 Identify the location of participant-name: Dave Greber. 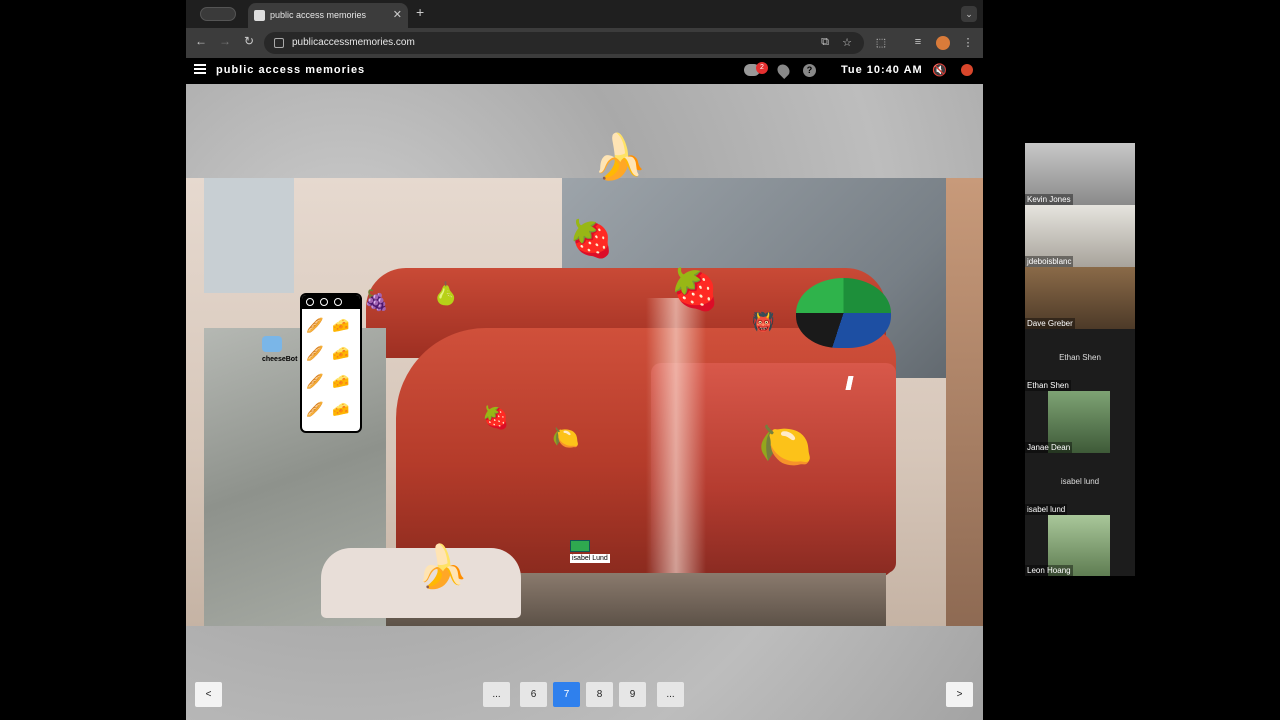
(1050, 323).